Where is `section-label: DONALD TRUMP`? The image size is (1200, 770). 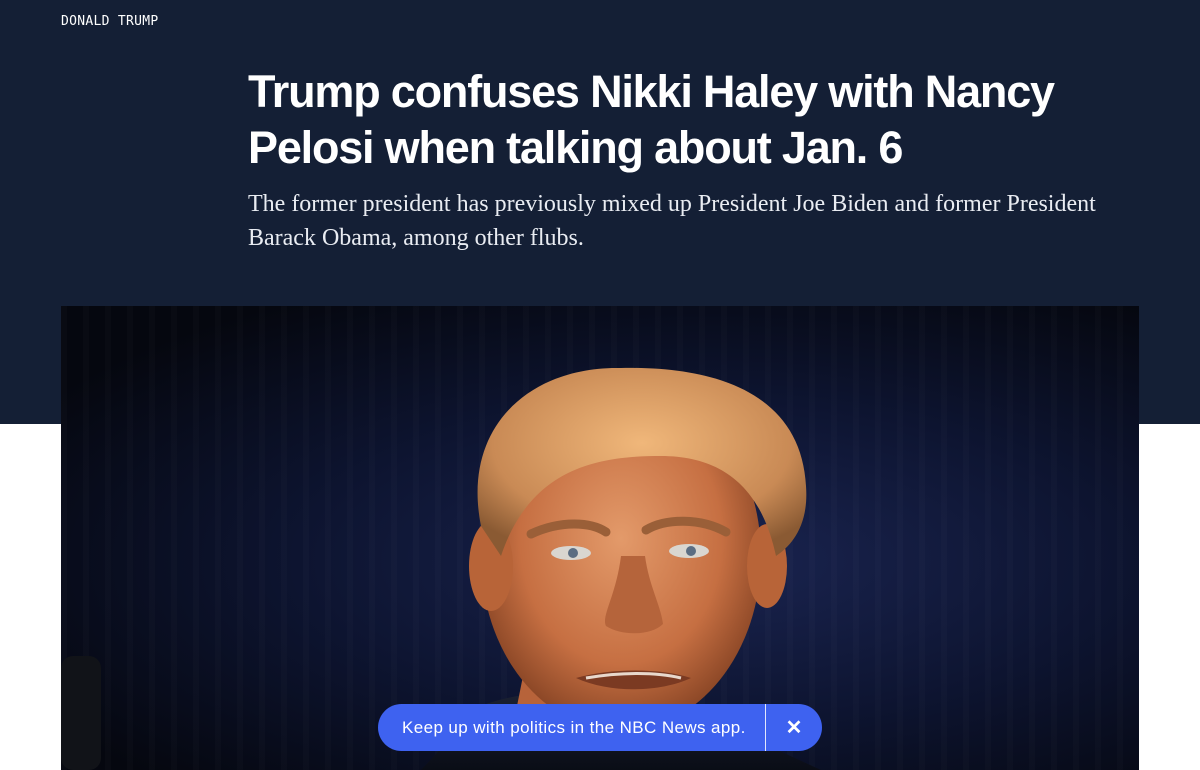 section-label: DONALD TRUMP is located at coordinates (110, 21).